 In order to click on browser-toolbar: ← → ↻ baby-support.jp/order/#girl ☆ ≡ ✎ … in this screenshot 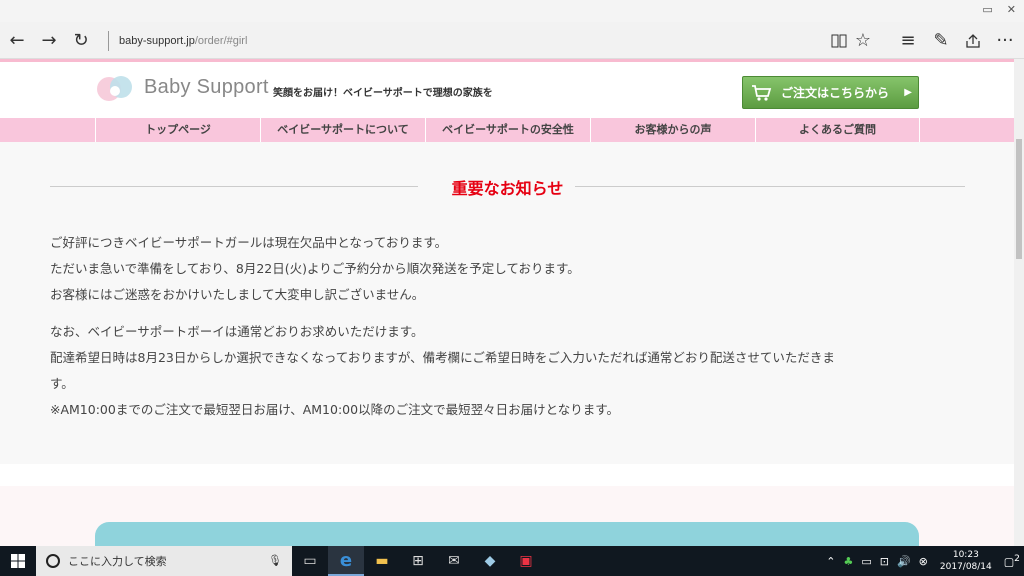, I will do `click(512, 40)`.